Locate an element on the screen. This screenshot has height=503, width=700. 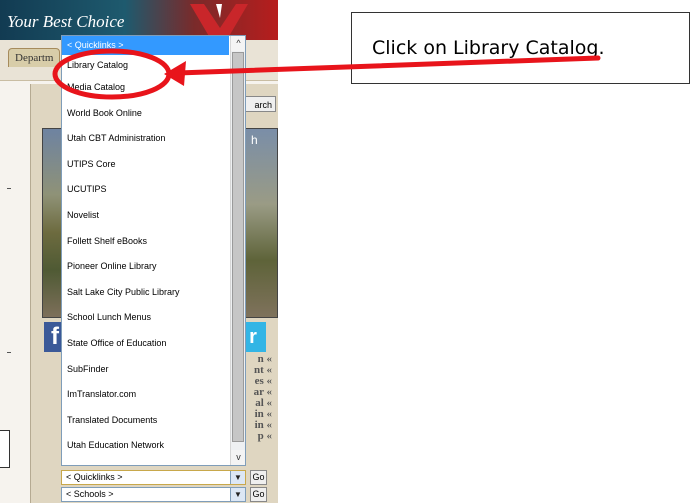
quicklinks-select-value: < Quicklinks > is located at coordinates (94, 477).